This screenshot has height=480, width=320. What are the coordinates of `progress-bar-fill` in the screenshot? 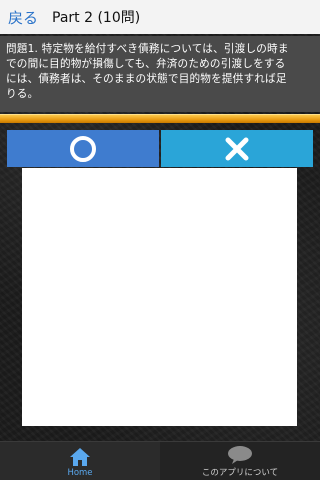 It's located at (160, 118).